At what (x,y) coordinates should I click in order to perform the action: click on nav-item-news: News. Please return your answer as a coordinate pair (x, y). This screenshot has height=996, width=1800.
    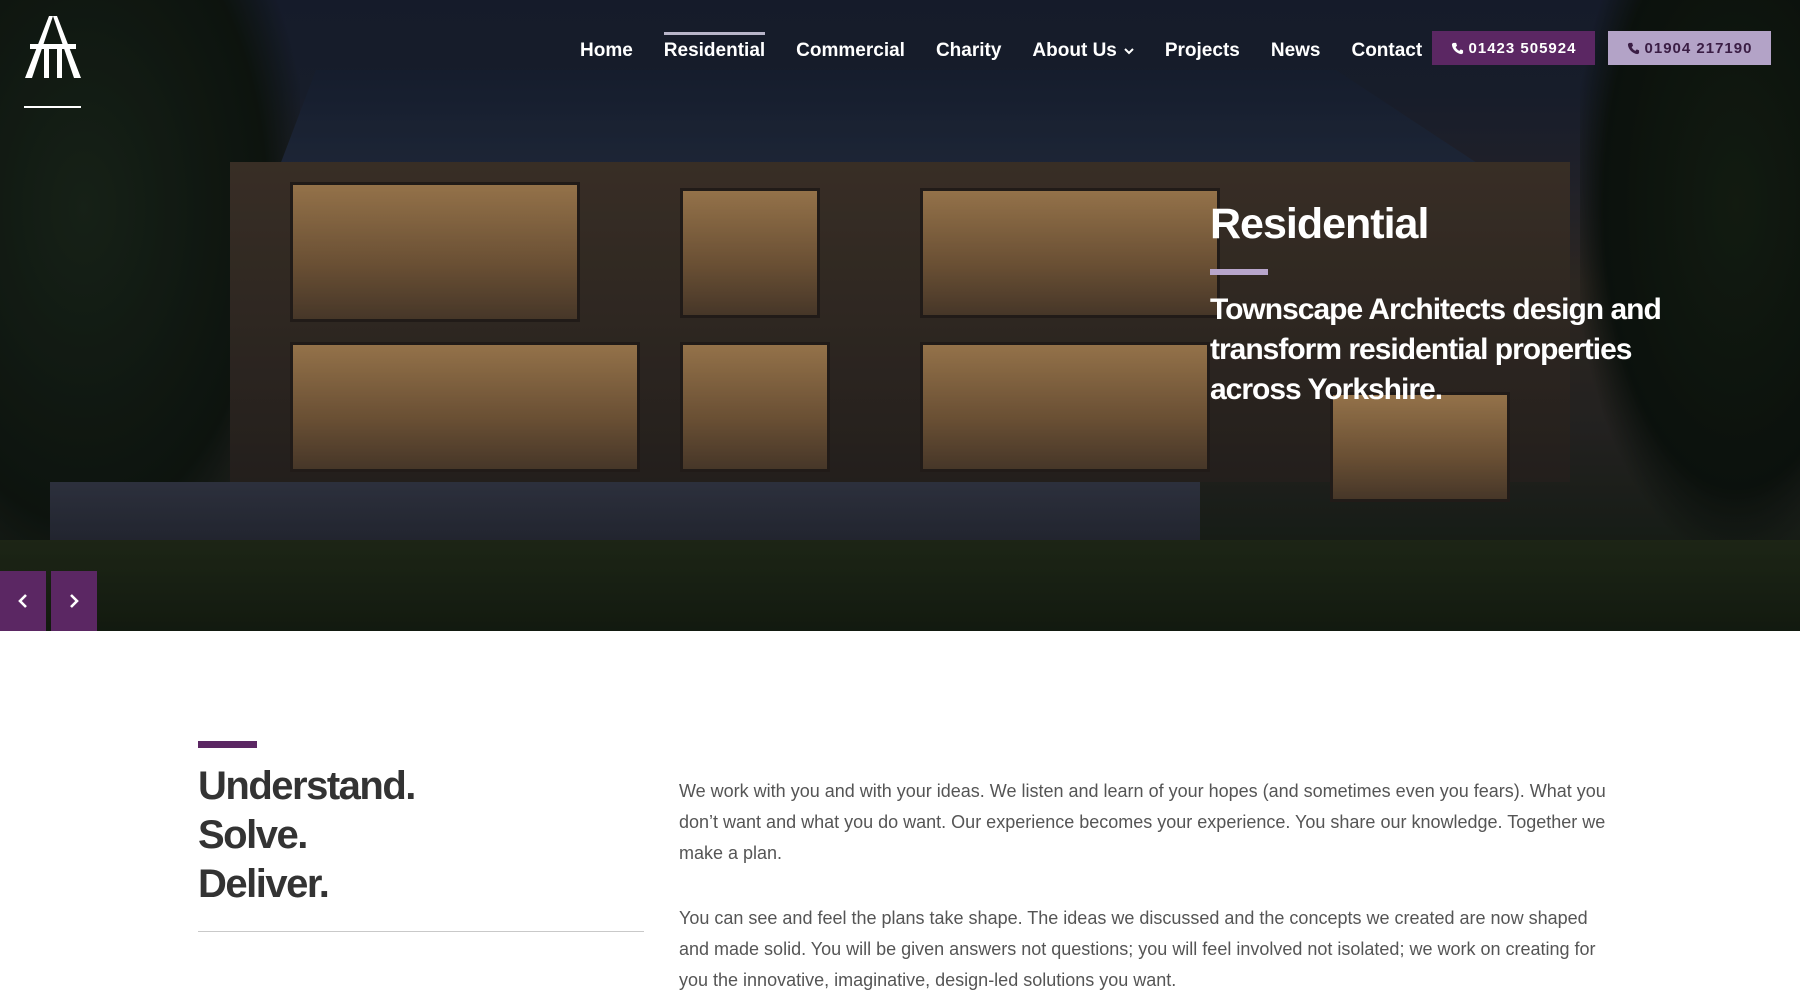
    Looking at the image, I should click on (1296, 51).